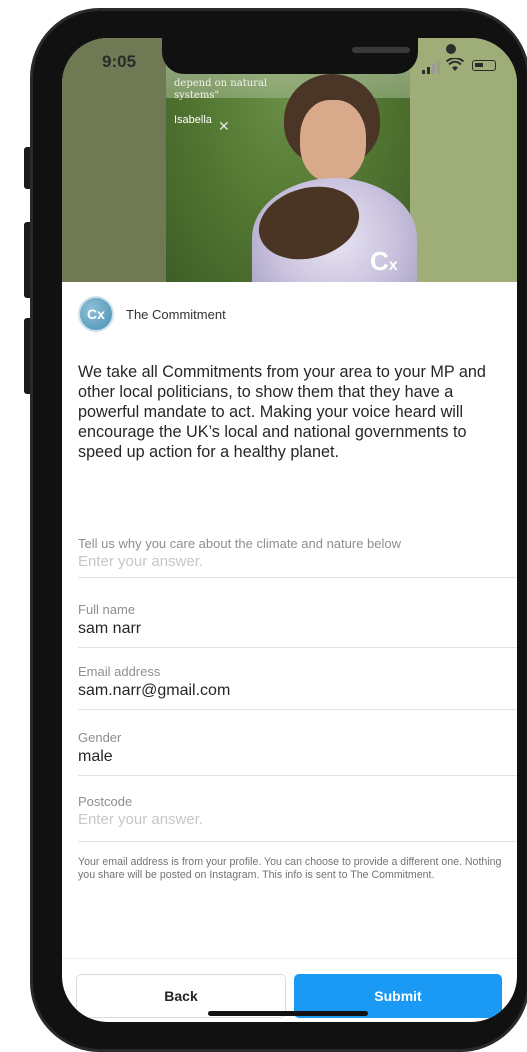 Image resolution: width=527 pixels, height=1052 pixels. What do you see at coordinates (297, 691) in the screenshot?
I see `email-input: sam.narr@gmail.com` at bounding box center [297, 691].